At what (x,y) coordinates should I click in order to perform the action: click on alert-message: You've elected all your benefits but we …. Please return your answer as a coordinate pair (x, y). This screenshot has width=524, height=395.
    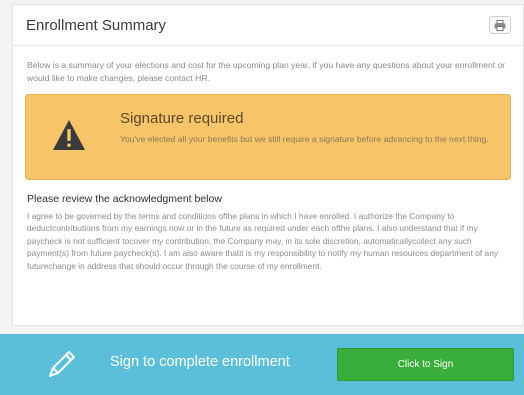
    Looking at the image, I should click on (304, 139).